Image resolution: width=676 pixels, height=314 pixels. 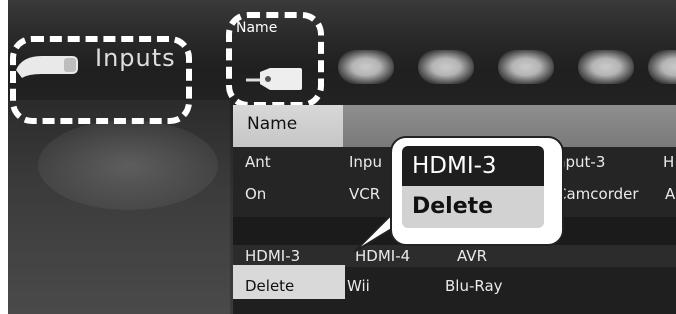 What do you see at coordinates (668, 162) in the screenshot?
I see `grid-cell-h: H` at bounding box center [668, 162].